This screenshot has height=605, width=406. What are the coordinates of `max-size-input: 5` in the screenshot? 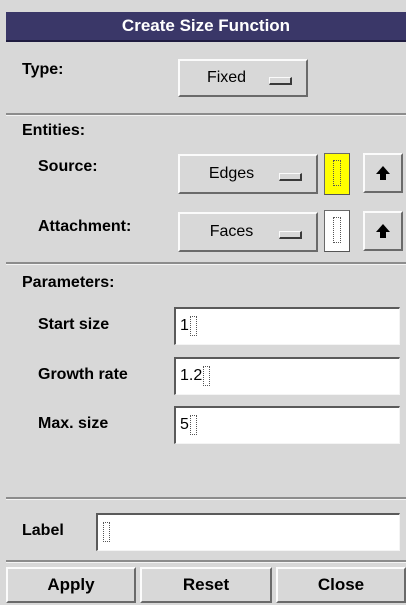 It's located at (287, 425).